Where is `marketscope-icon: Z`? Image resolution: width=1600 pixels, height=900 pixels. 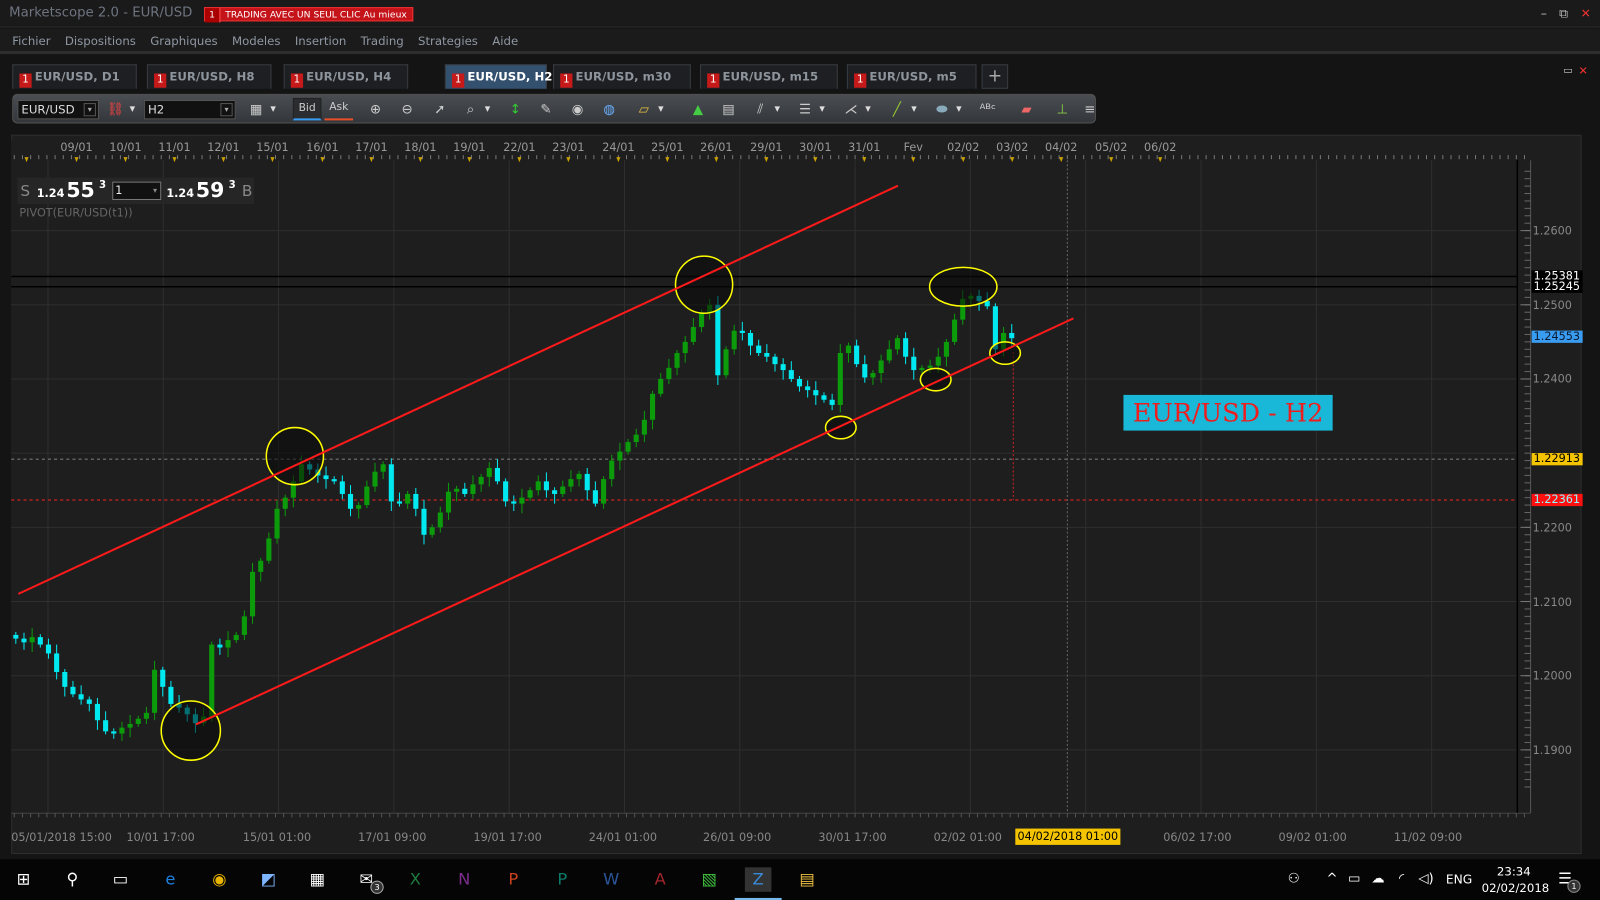
marketscope-icon: Z is located at coordinates (758, 883).